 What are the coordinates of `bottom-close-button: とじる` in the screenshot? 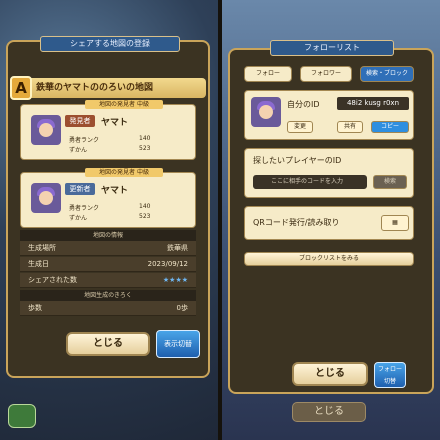 It's located at (329, 412).